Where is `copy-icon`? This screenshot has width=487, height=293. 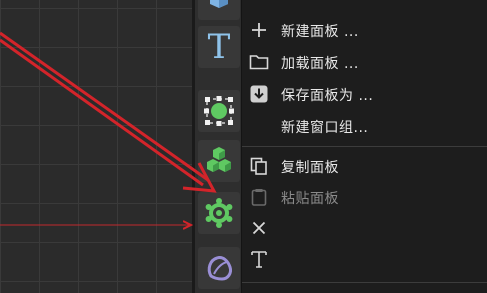 copy-icon is located at coordinates (259, 166).